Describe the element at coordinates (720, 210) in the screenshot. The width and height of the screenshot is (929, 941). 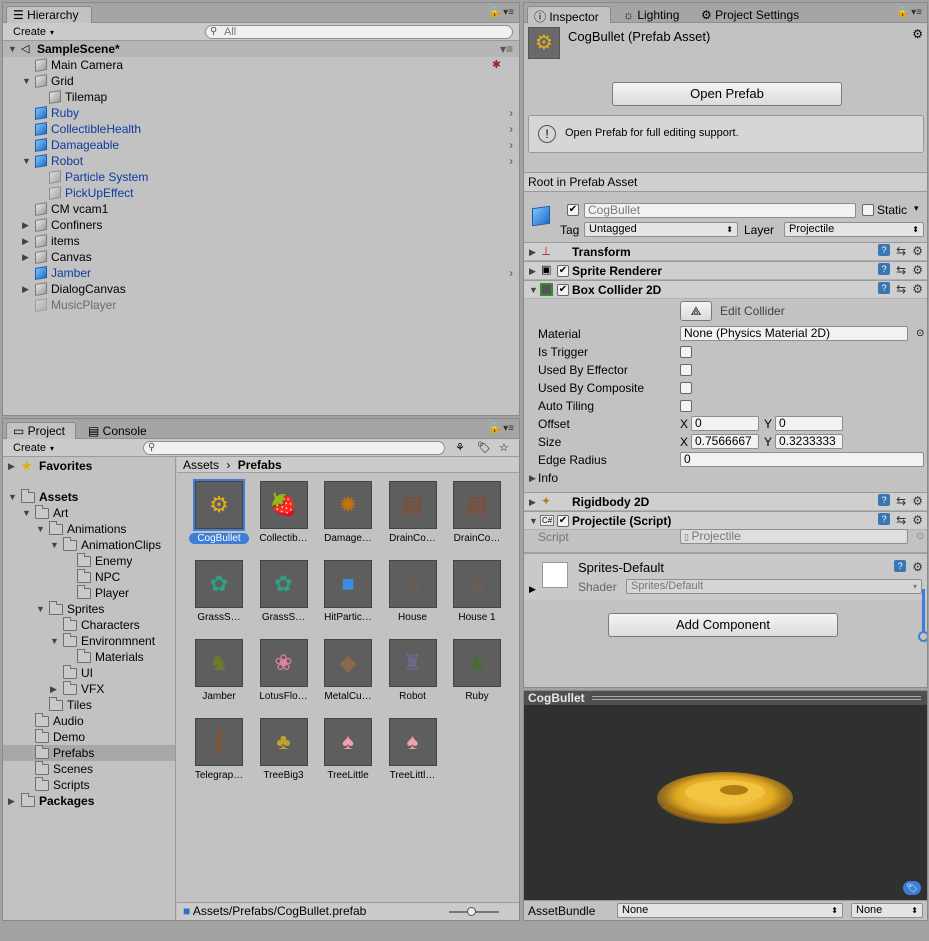
I see `object-name-field: CogBullet` at that location.